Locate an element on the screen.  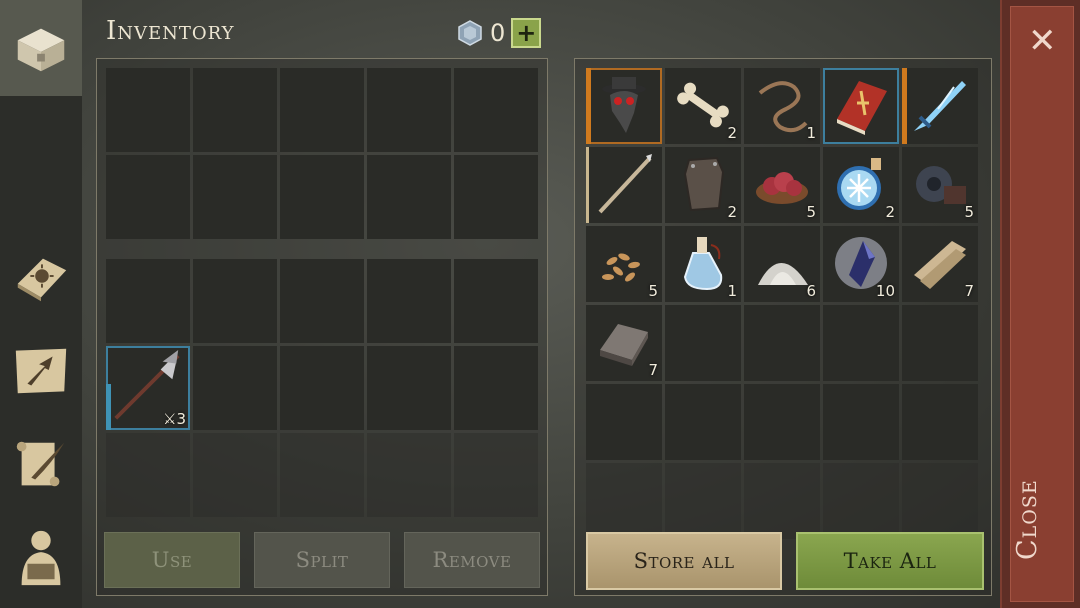
take-all-button: Take All is located at coordinates (890, 561).